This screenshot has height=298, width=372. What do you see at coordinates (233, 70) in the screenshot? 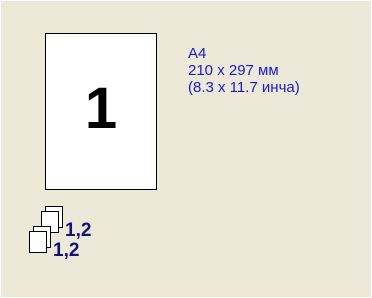
I see `paper-size-mm: 210 x 297 мм` at bounding box center [233, 70].